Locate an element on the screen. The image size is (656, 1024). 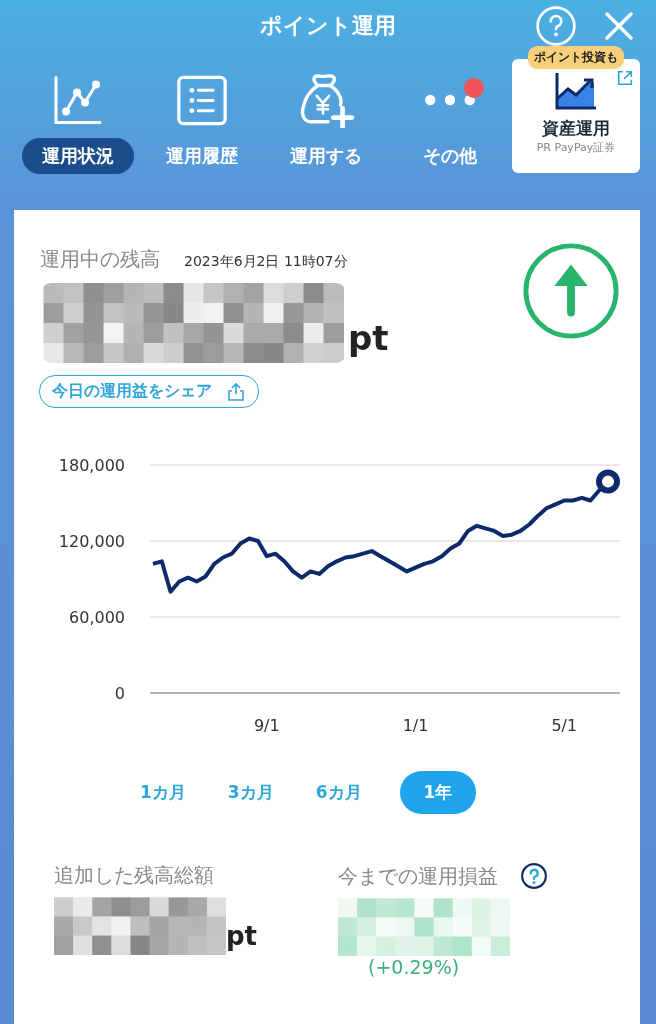
y-tick-label: 0 is located at coordinates (119, 693).